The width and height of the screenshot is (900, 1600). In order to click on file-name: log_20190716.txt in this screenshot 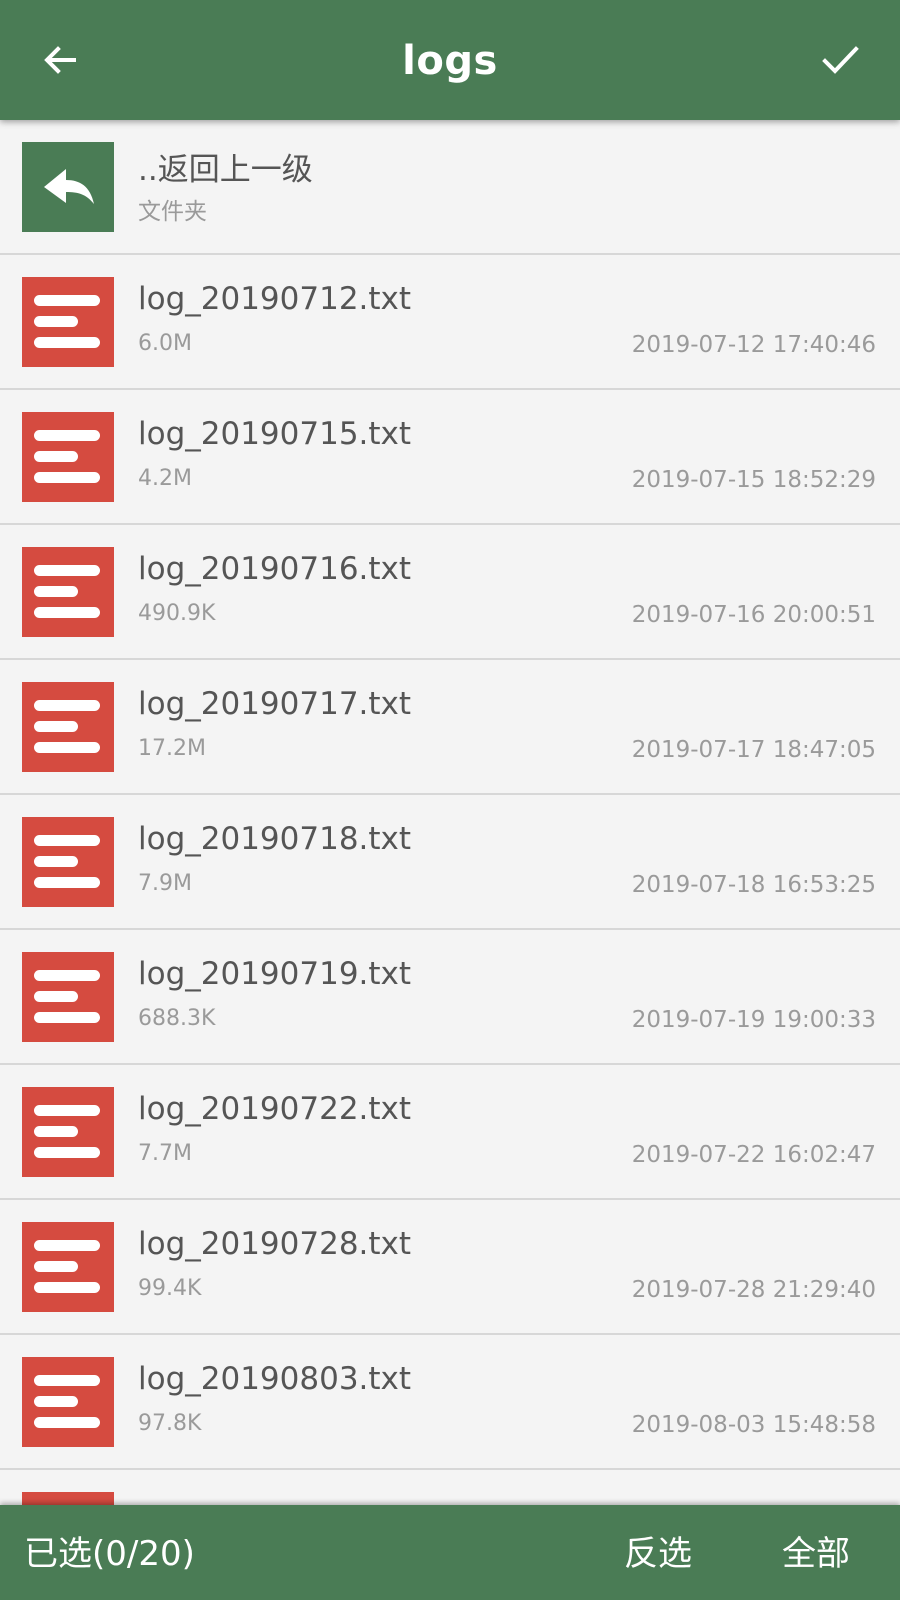, I will do `click(275, 569)`.